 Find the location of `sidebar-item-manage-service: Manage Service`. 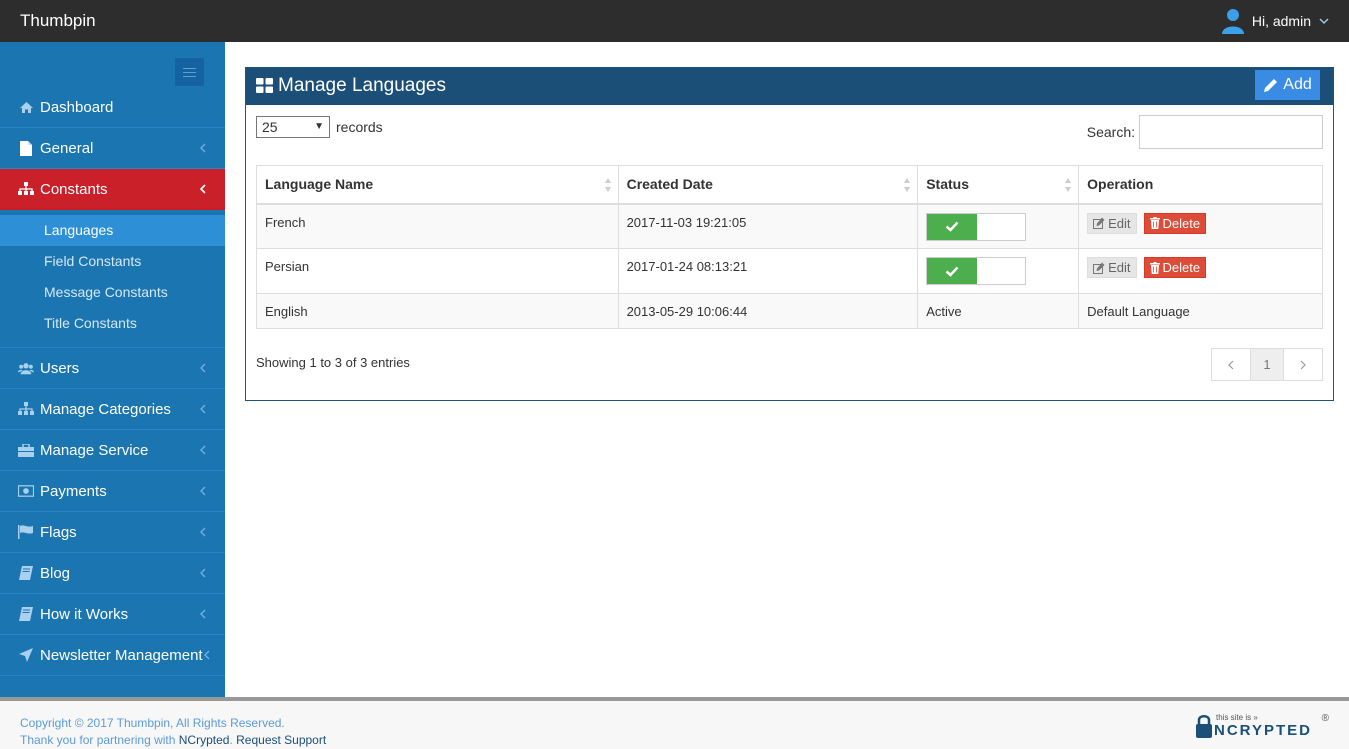

sidebar-item-manage-service: Manage Service is located at coordinates (112, 450).